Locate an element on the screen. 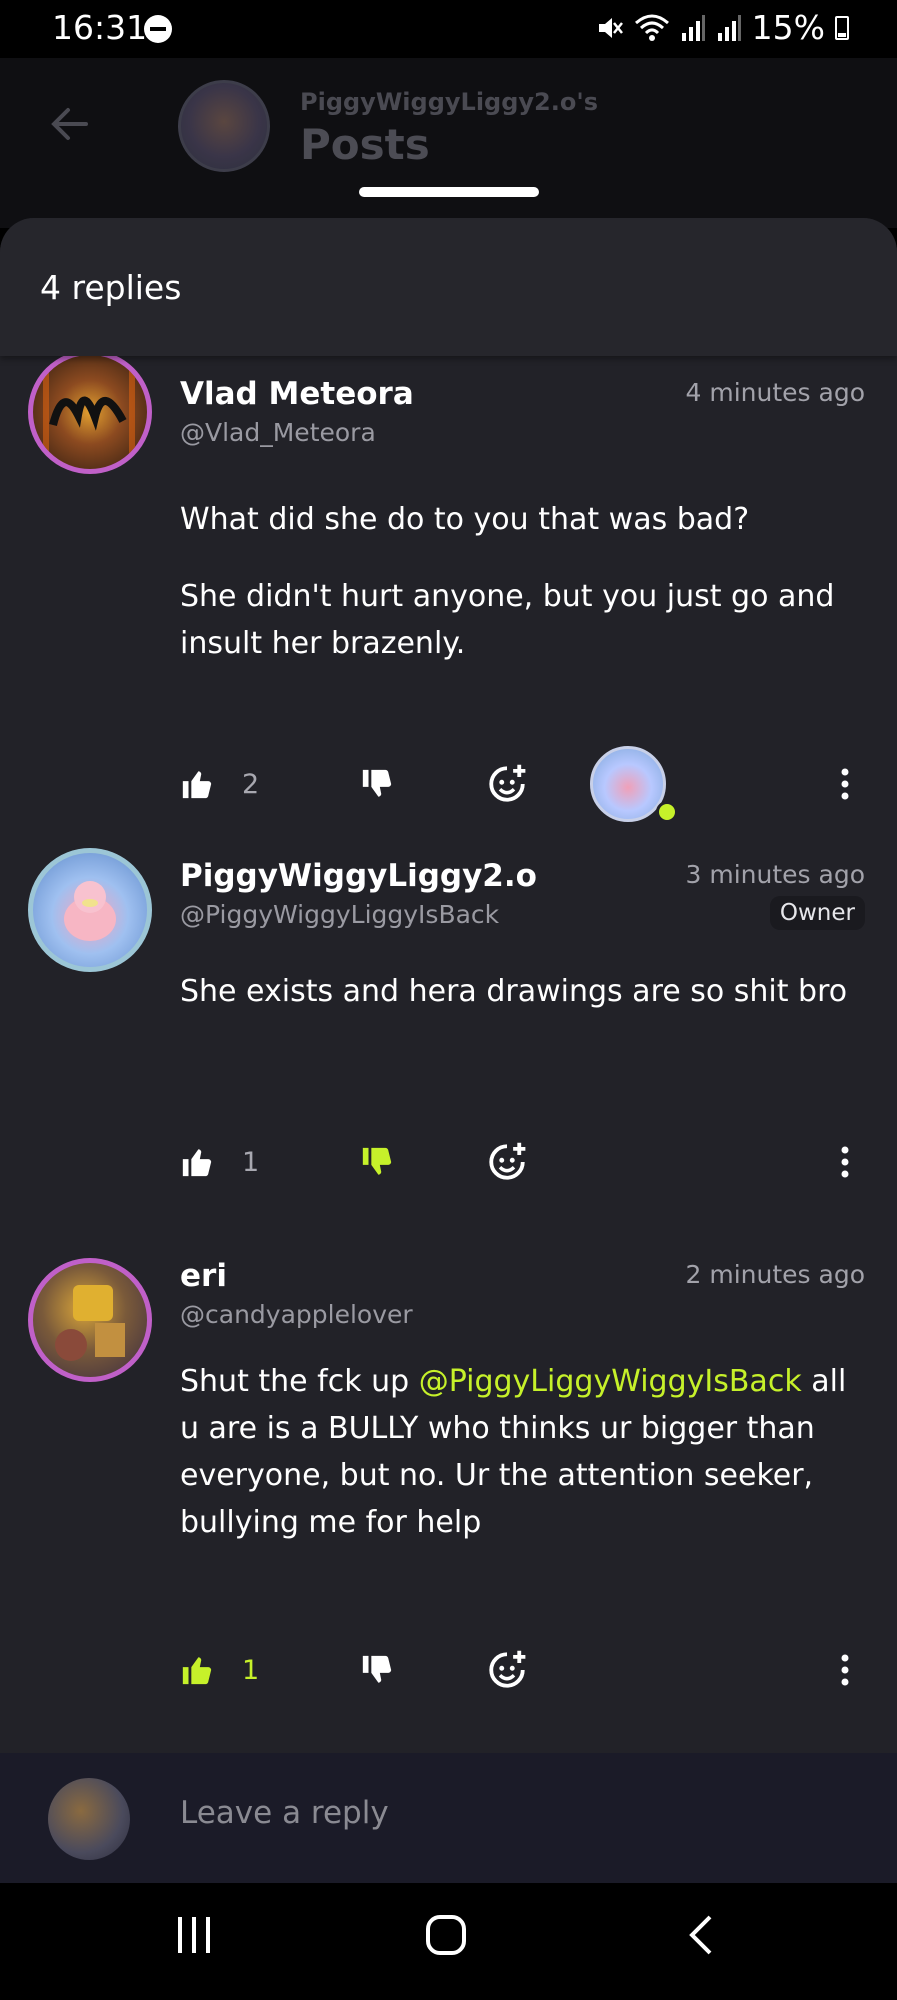 Image resolution: width=897 pixels, height=2000 pixels. reaction-avatar is located at coordinates (634, 784).